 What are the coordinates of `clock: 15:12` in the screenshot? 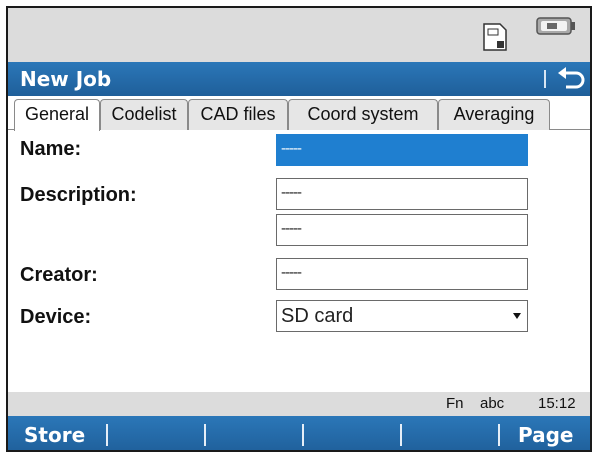 It's located at (557, 403).